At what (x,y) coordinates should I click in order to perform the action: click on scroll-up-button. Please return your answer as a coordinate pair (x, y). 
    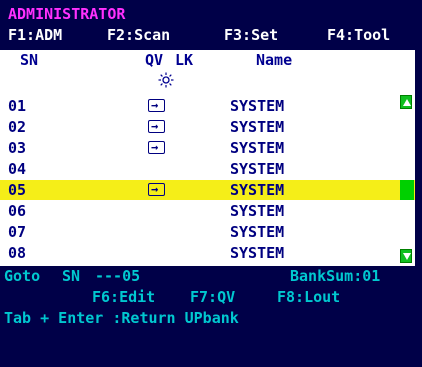
    Looking at the image, I should click on (406, 102).